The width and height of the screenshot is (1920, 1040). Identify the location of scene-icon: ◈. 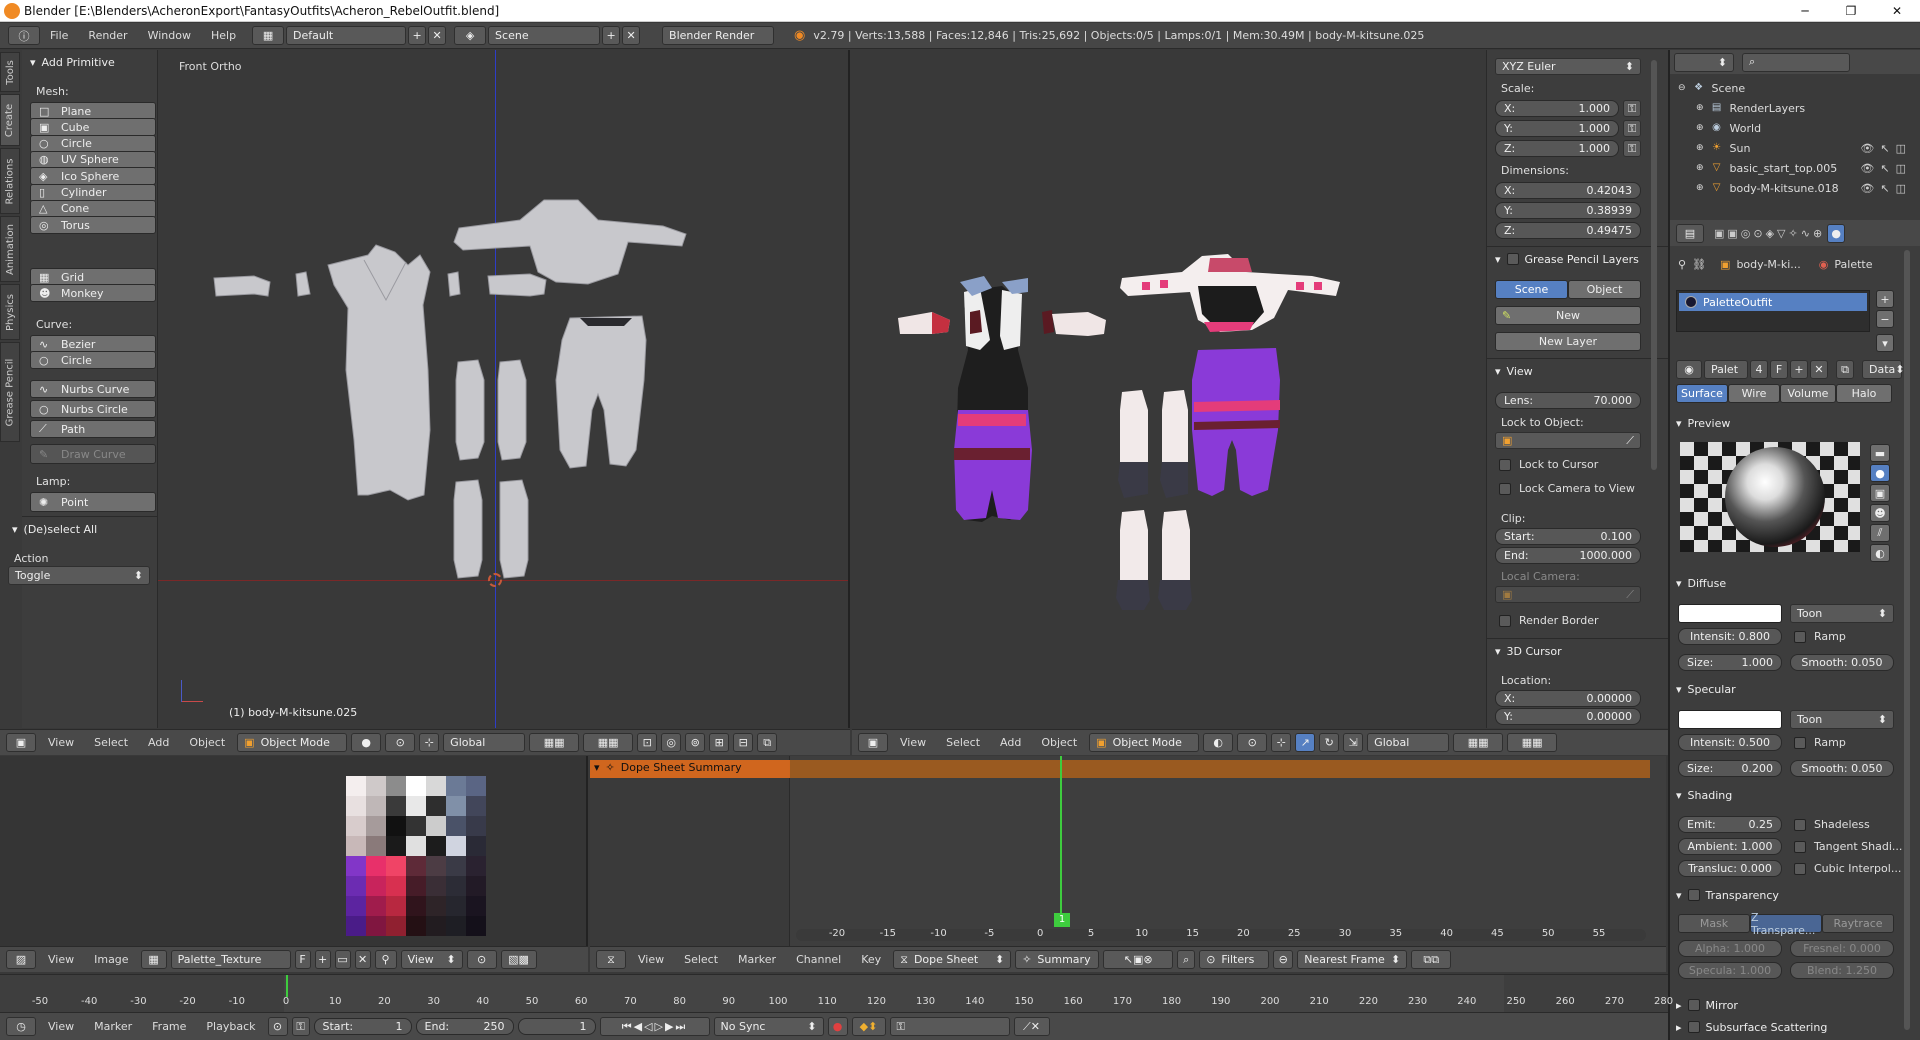
(470, 35).